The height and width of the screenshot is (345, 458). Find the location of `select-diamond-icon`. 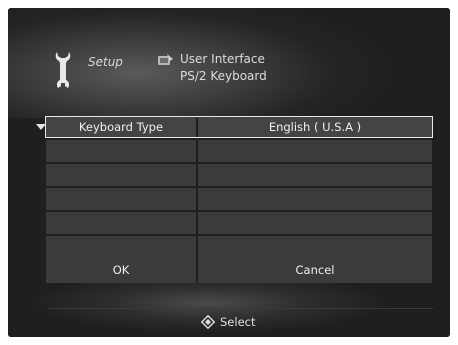

select-diamond-icon is located at coordinates (208, 322).